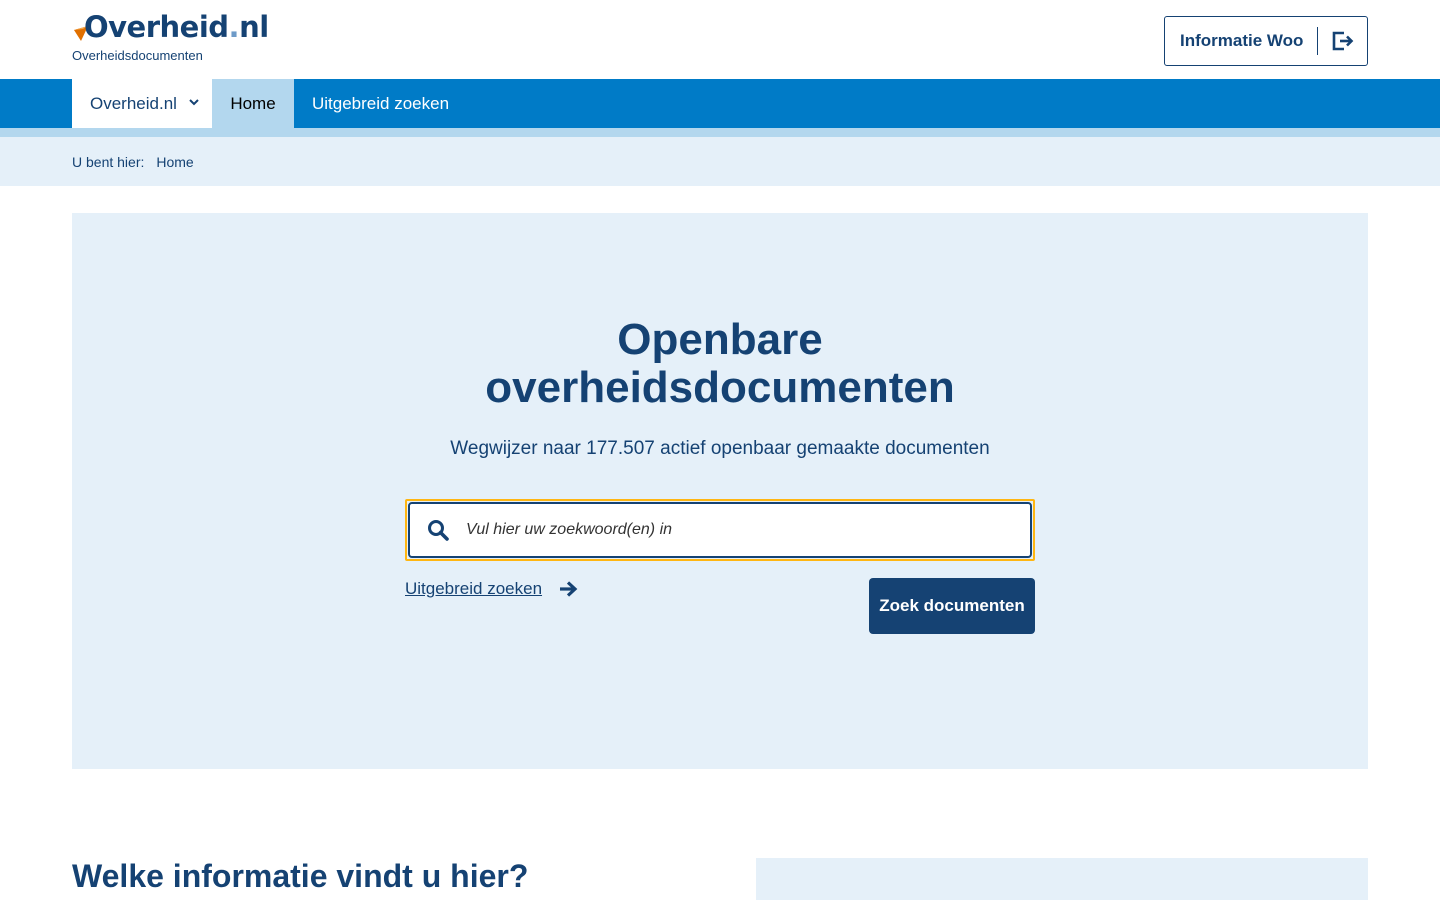 This screenshot has width=1440, height=900. I want to click on informatie-woo-button: Informatie Woo, so click(1266, 41).